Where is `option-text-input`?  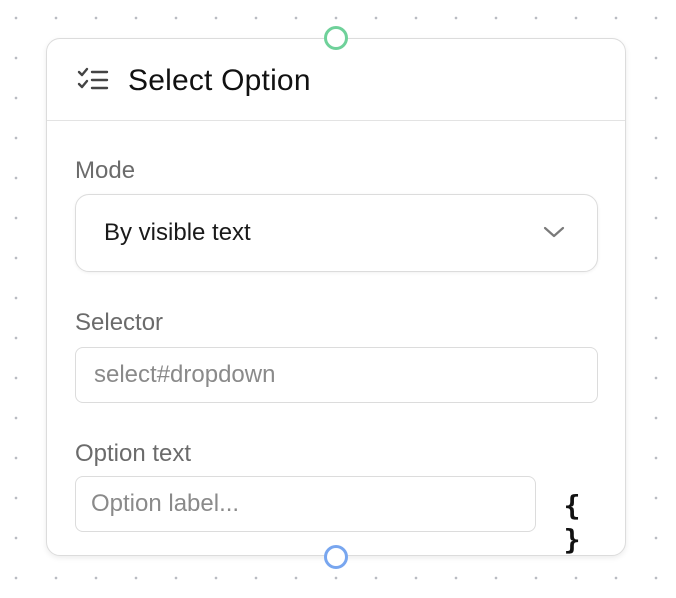 option-text-input is located at coordinates (305, 504).